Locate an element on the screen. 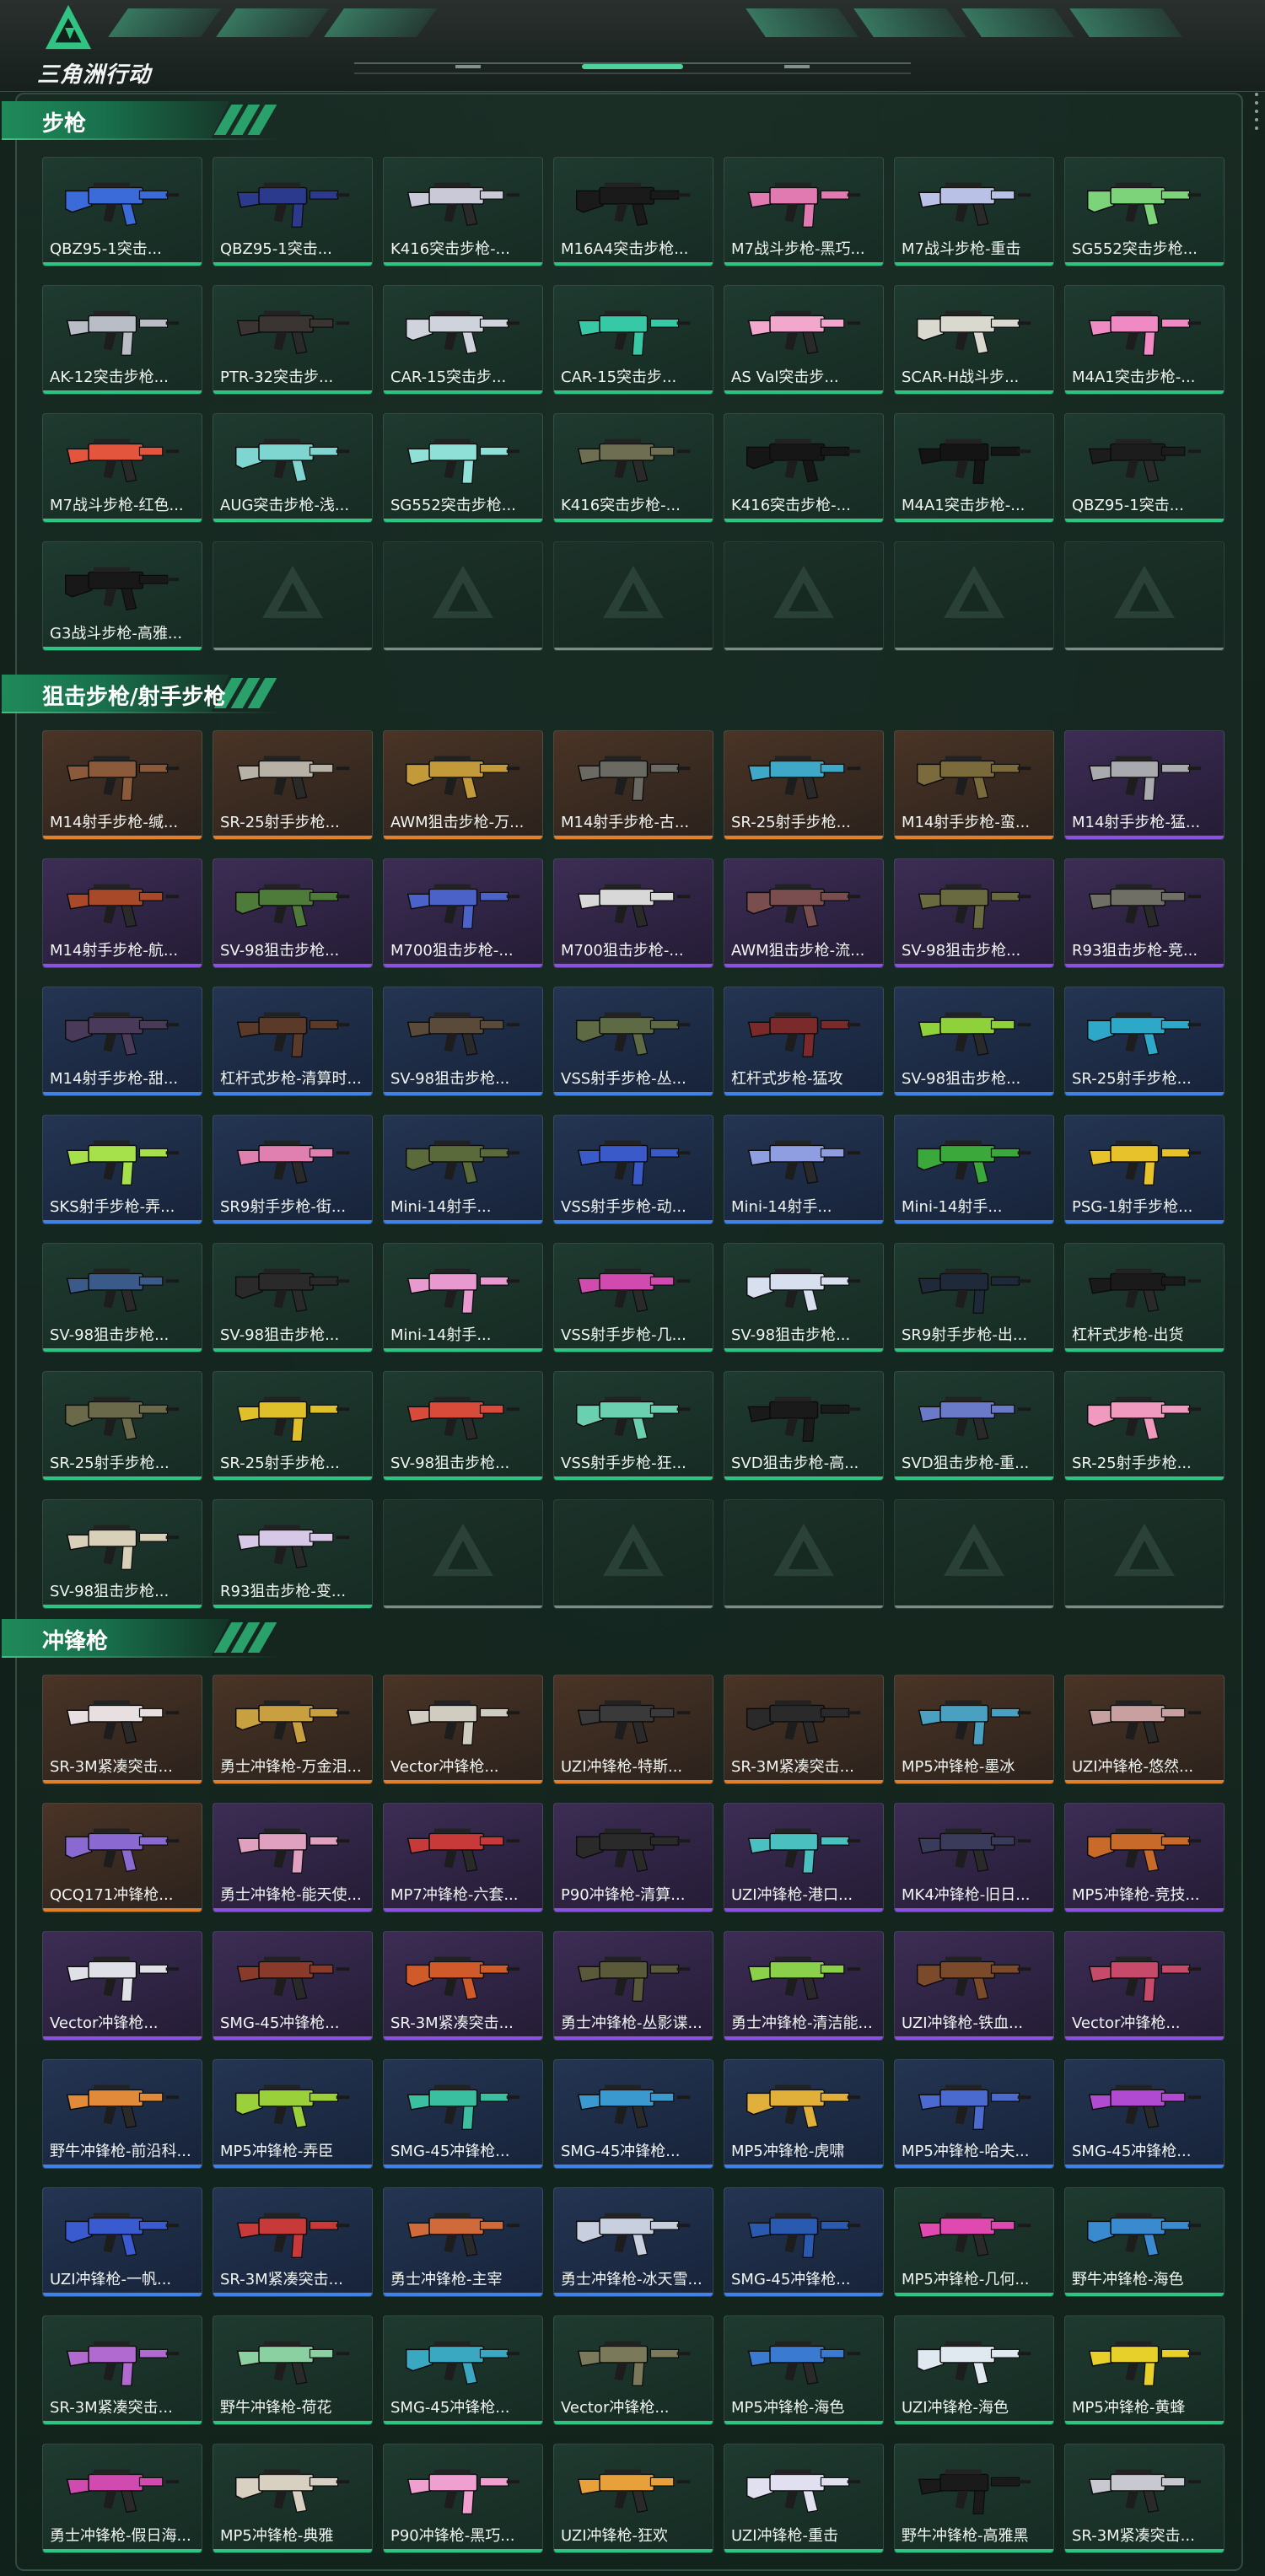 This screenshot has height=2576, width=1265. weapon-card: MP5冲锋枪-典雅 is located at coordinates (293, 2498).